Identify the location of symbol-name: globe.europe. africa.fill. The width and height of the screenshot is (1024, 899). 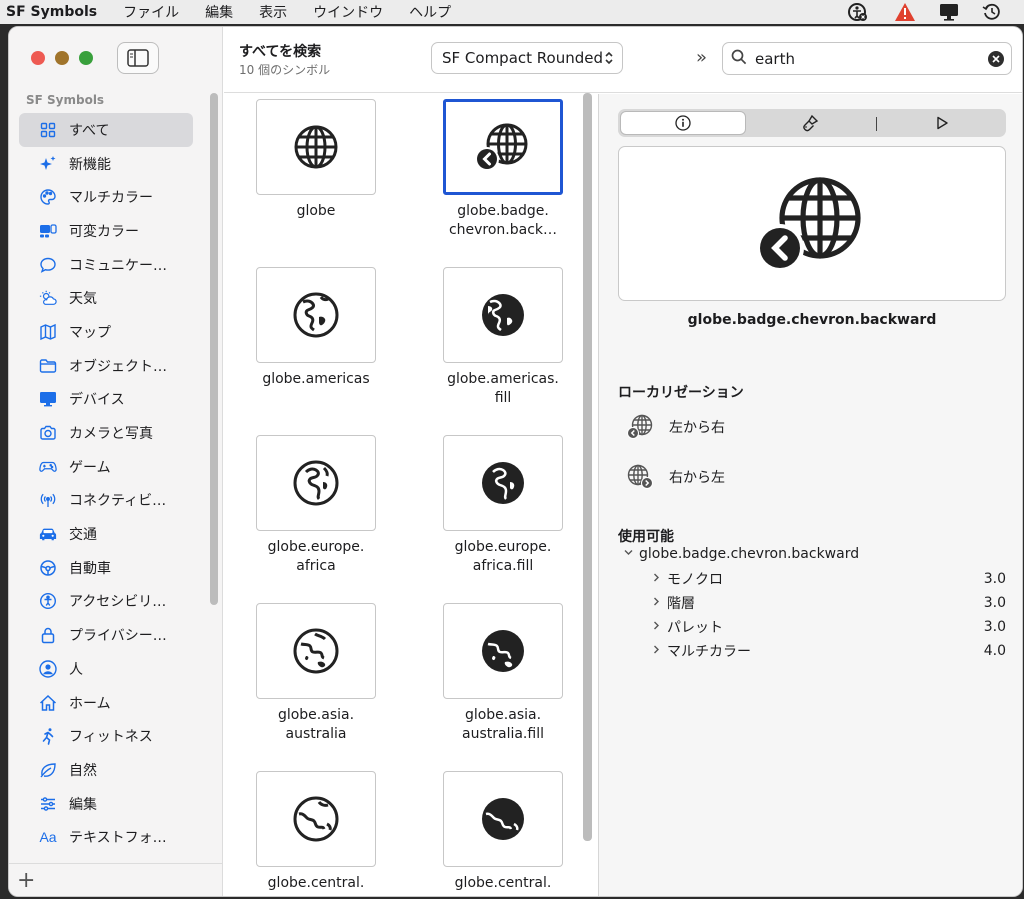
(503, 556).